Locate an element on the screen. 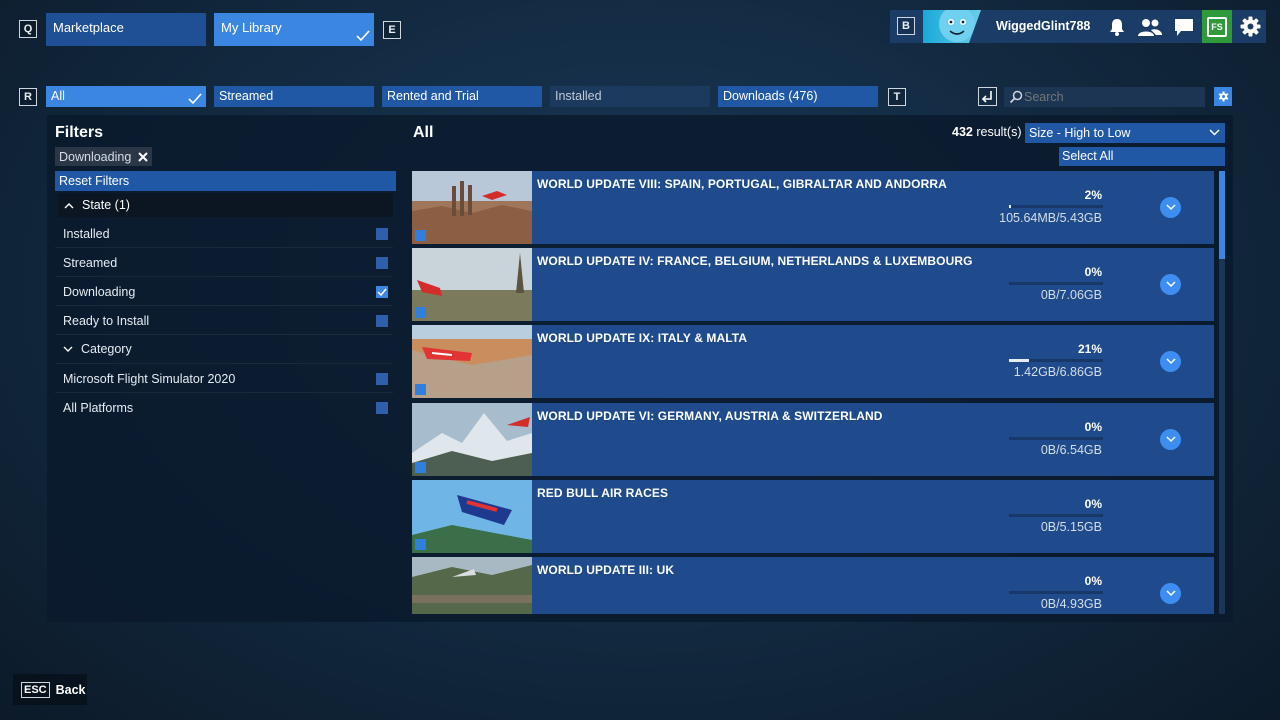 This screenshot has height=720, width=1280. list-item: RED BULL AIR RACES 0% 0B/5.15GB is located at coordinates (813, 516).